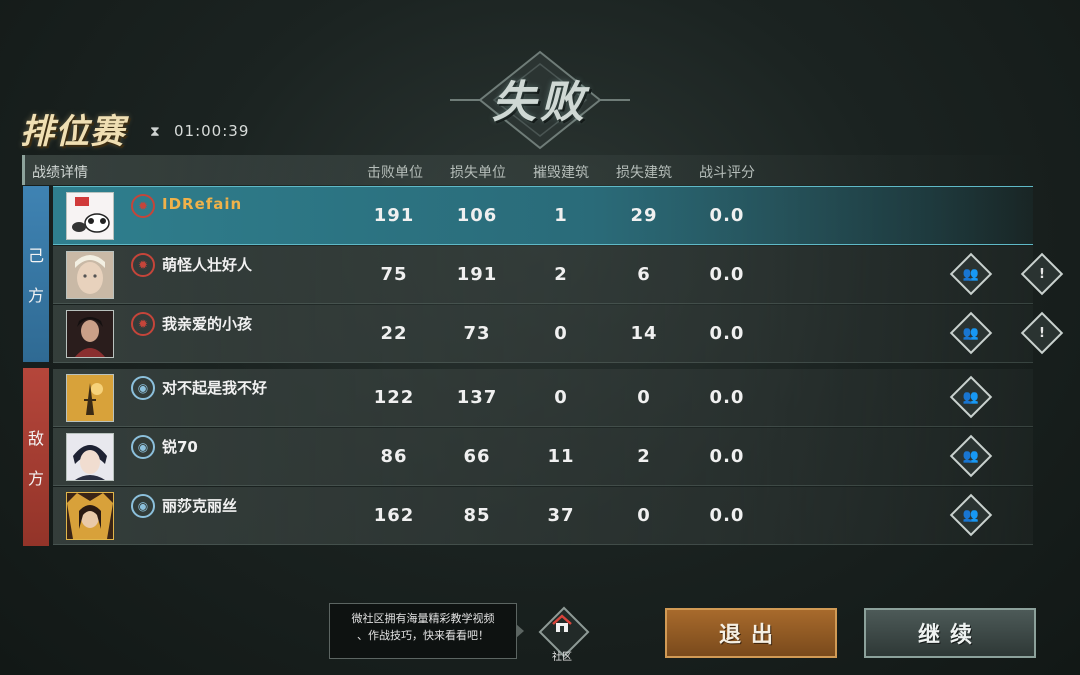 This screenshot has width=1080, height=675. I want to click on stat-kills: 86, so click(394, 456).